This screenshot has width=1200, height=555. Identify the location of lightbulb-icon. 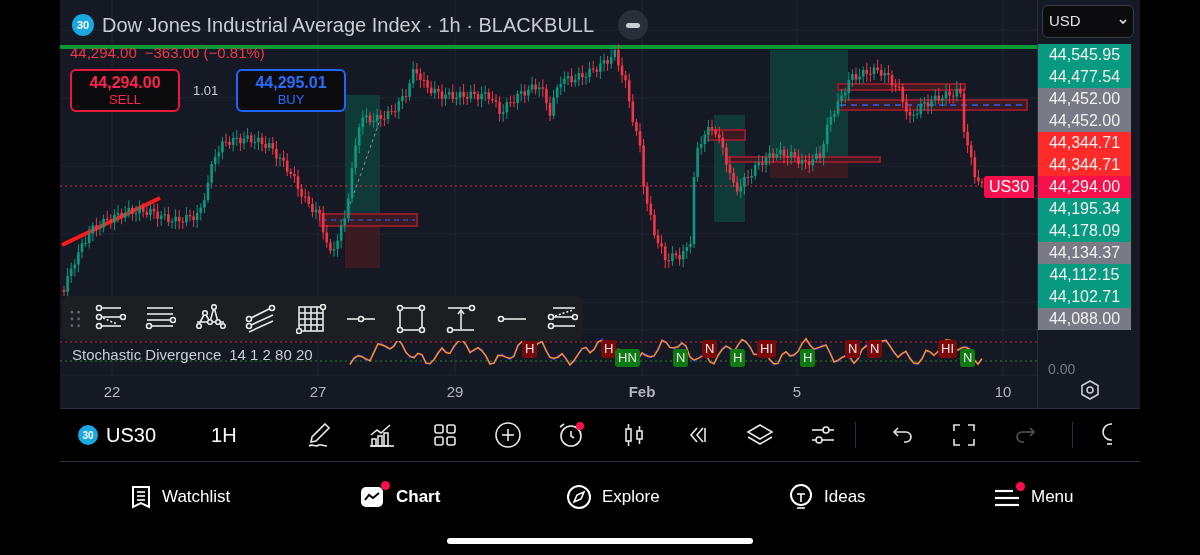
(801, 497).